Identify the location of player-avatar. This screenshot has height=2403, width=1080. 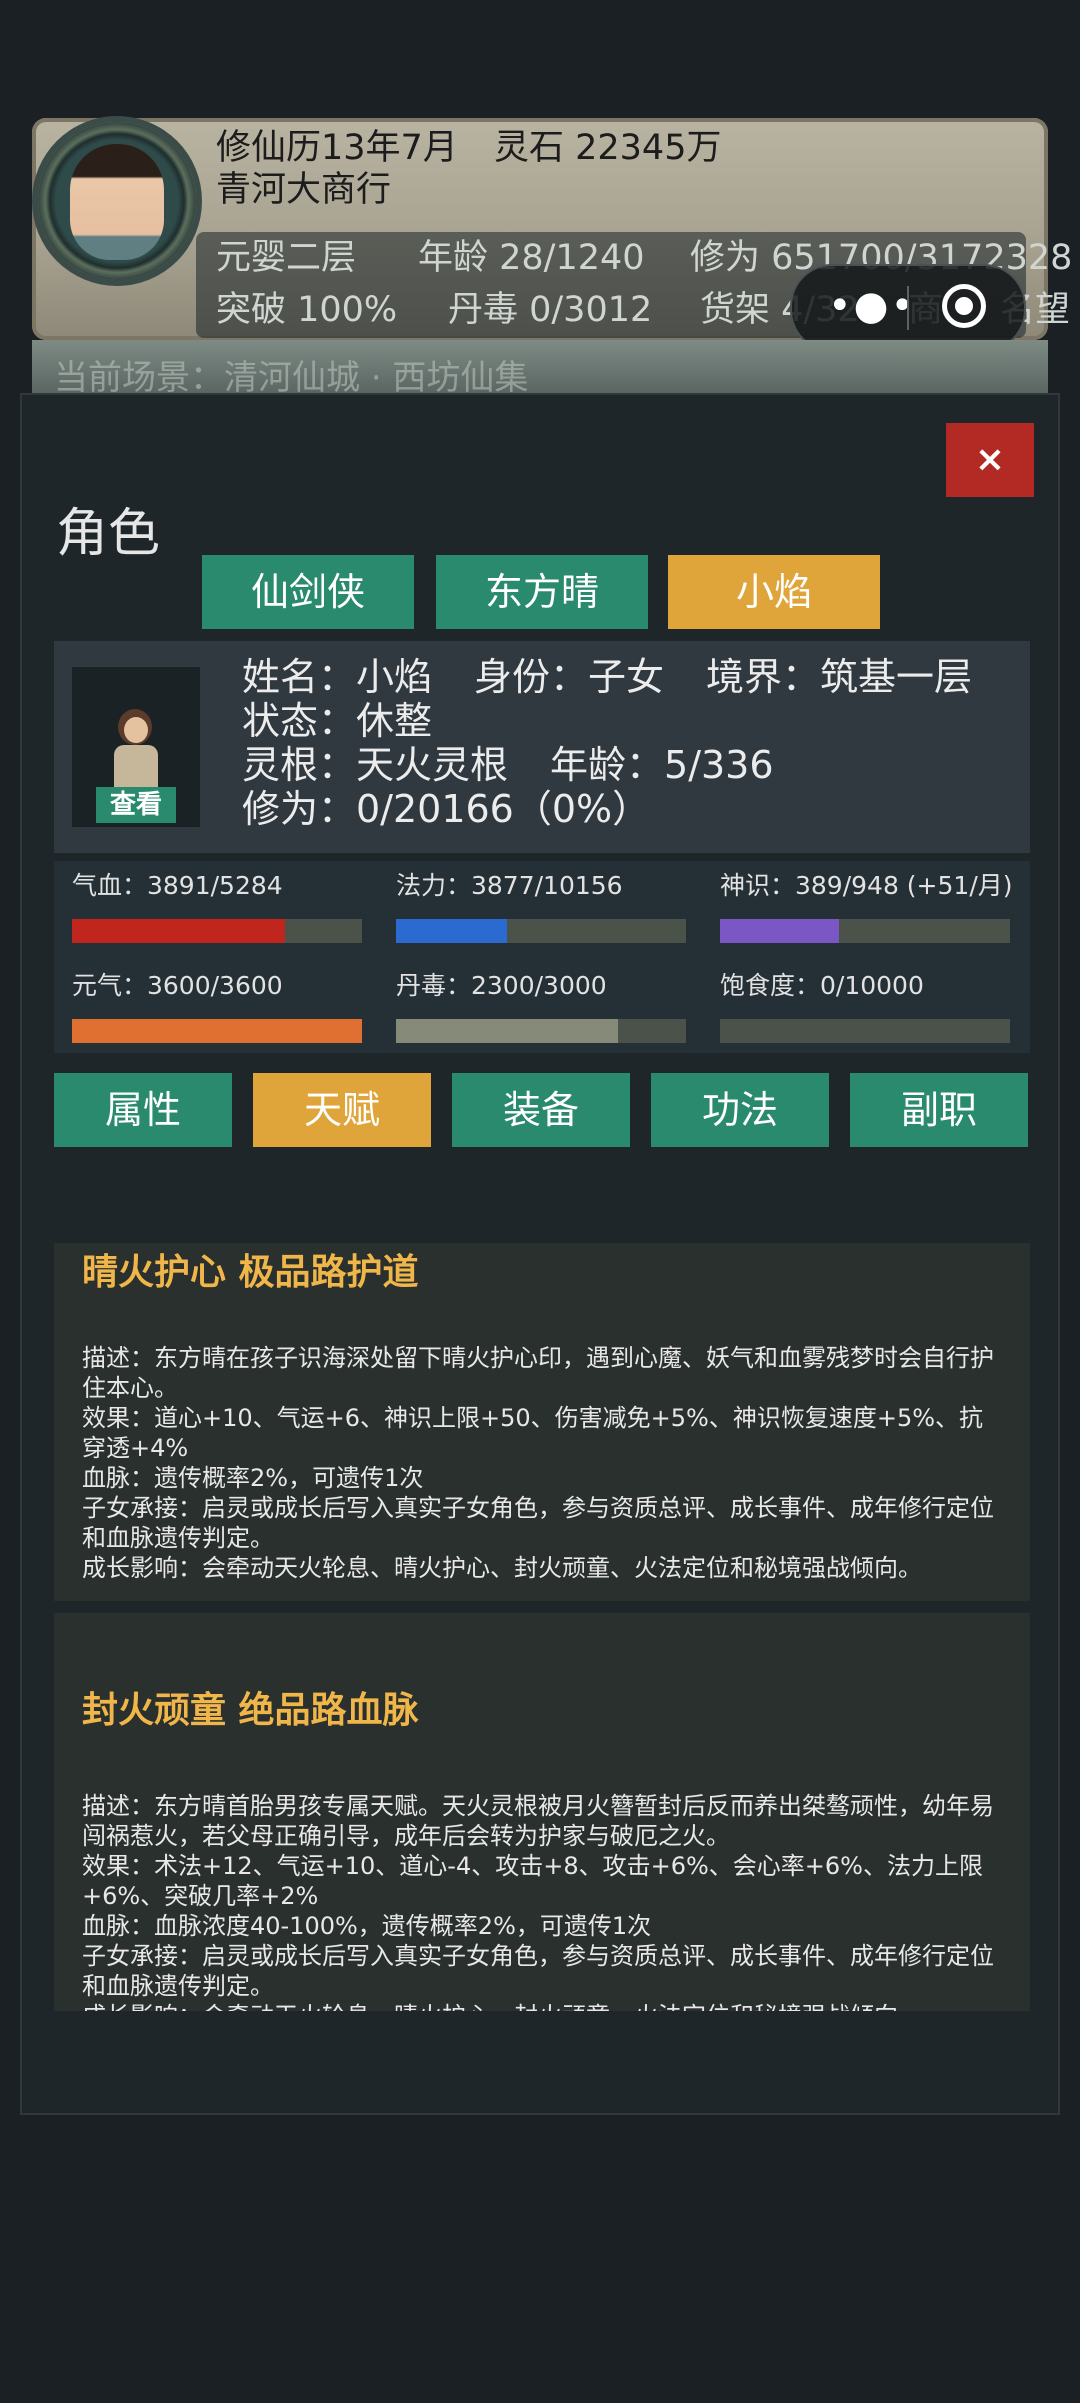
(117, 201).